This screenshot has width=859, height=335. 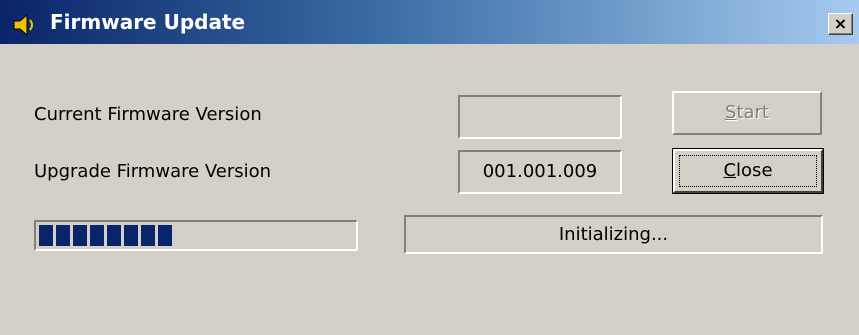 I want to click on close-button: Close, so click(x=748, y=171).